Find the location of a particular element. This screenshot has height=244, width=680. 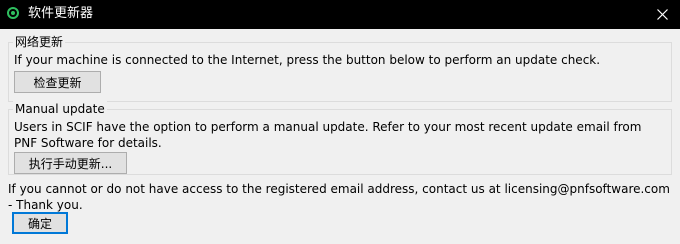

close-button is located at coordinates (662, 14).